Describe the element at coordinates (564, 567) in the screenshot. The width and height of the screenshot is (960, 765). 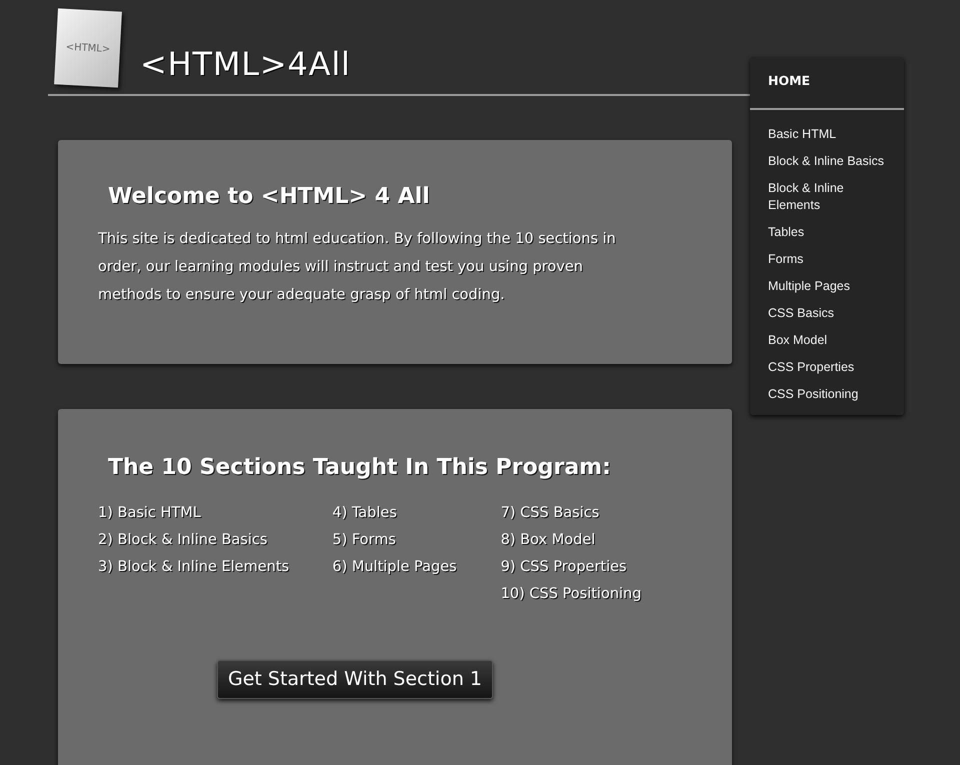
I see `section-item: 9) CSS Properties` at that location.